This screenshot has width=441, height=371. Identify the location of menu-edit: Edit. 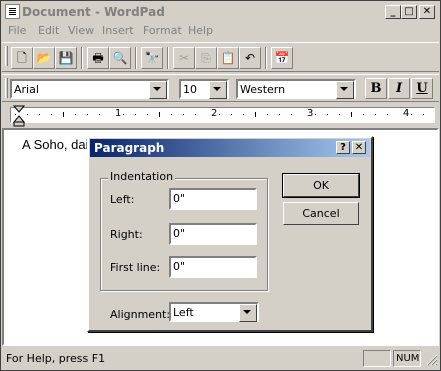
(48, 30).